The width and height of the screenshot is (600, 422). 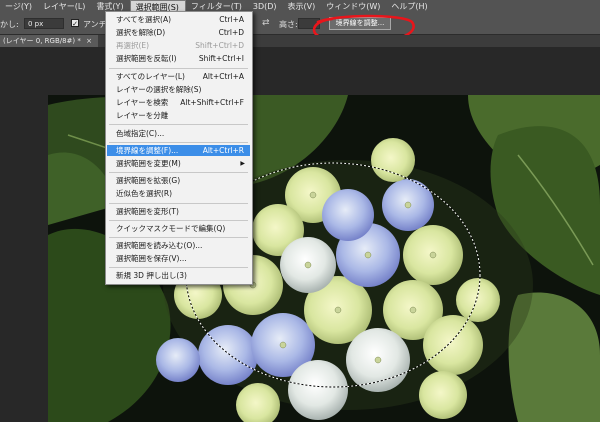 What do you see at coordinates (19, 7) in the screenshot?
I see `menu-page: ージ(Y)` at bounding box center [19, 7].